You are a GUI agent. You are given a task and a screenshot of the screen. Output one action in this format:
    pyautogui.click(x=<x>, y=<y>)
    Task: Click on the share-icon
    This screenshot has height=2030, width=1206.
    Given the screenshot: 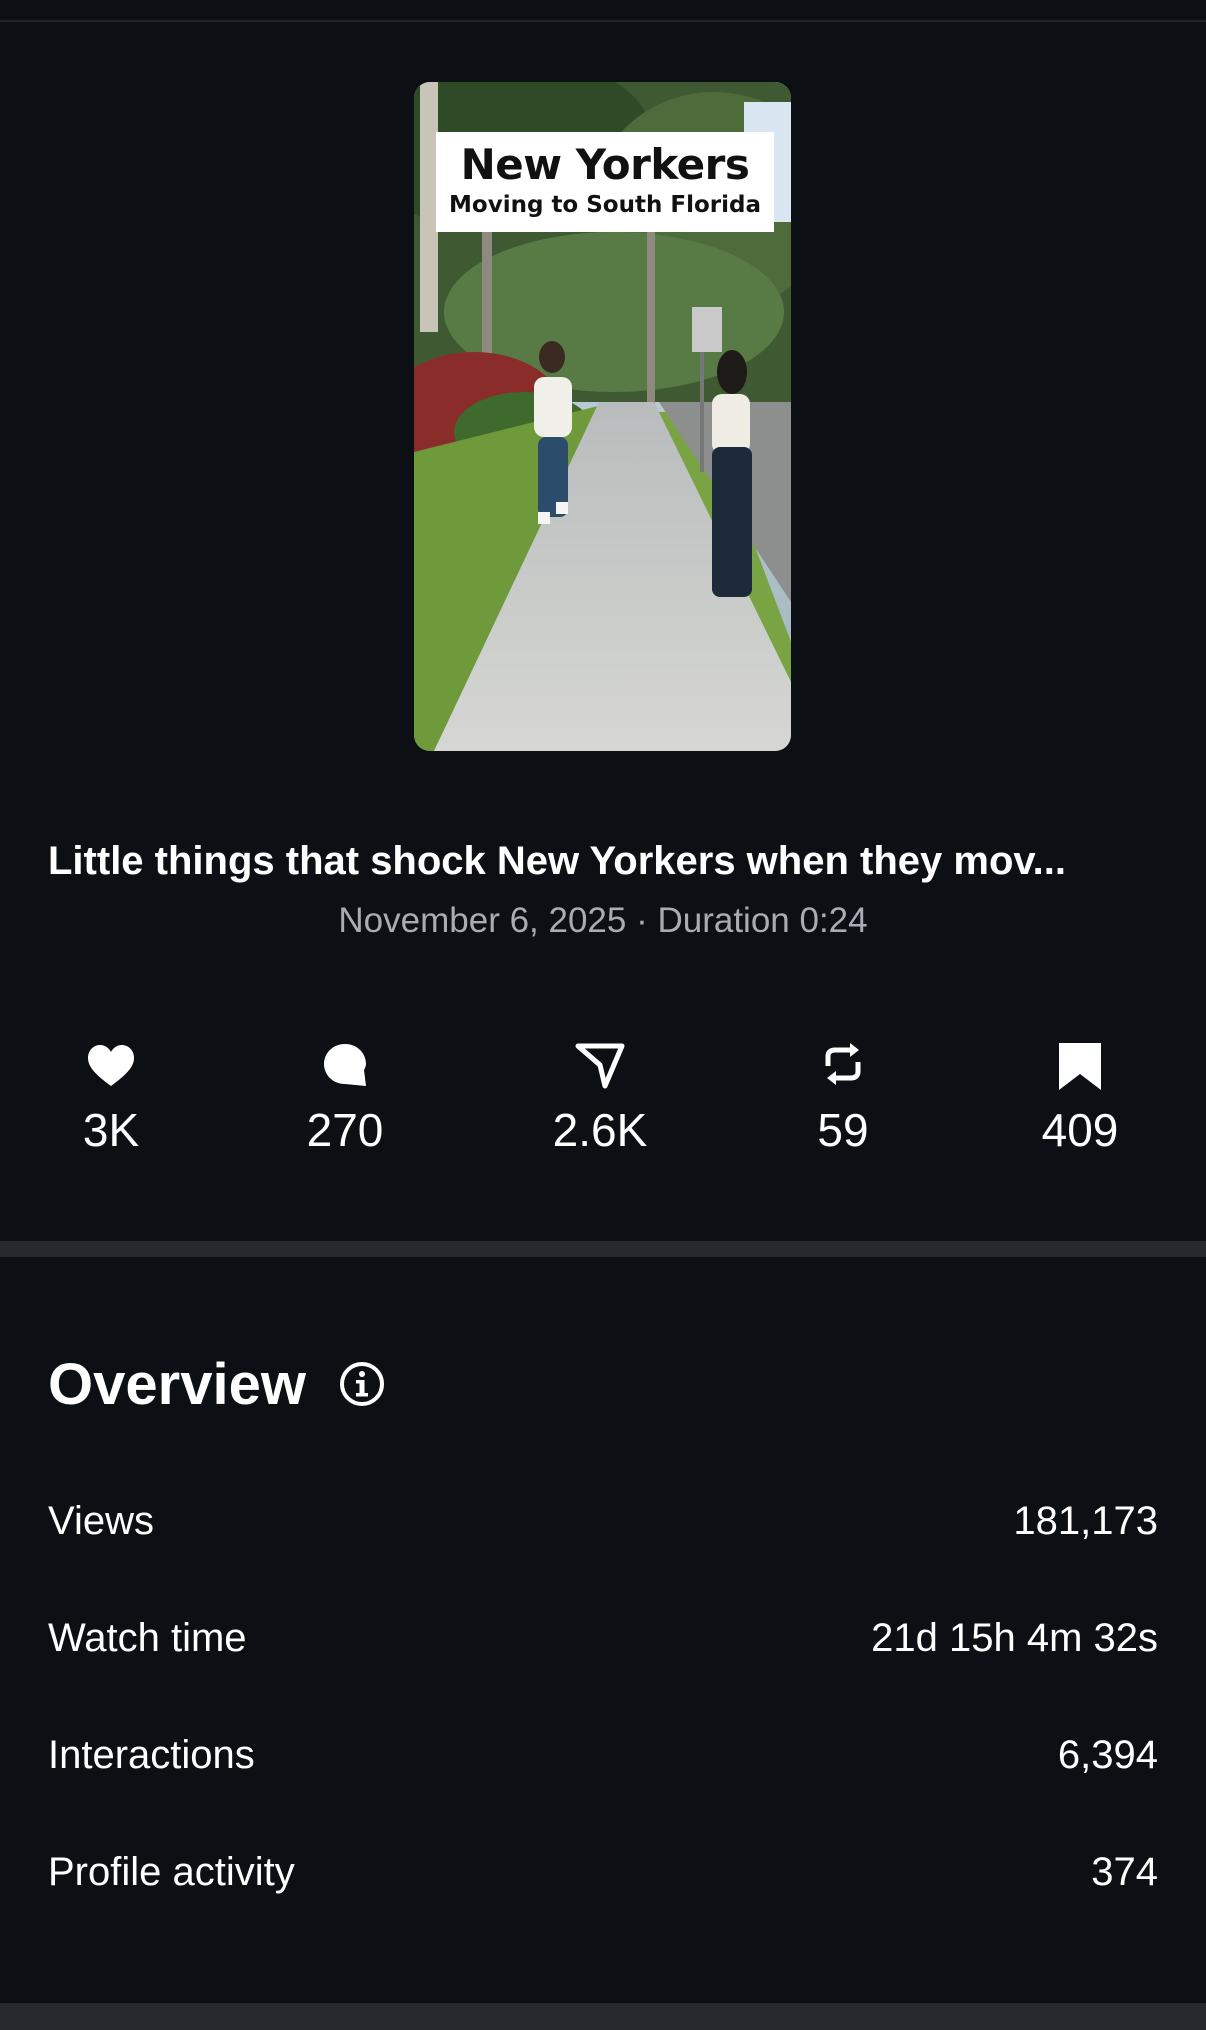 What is the action you would take?
    pyautogui.click(x=600, y=1066)
    